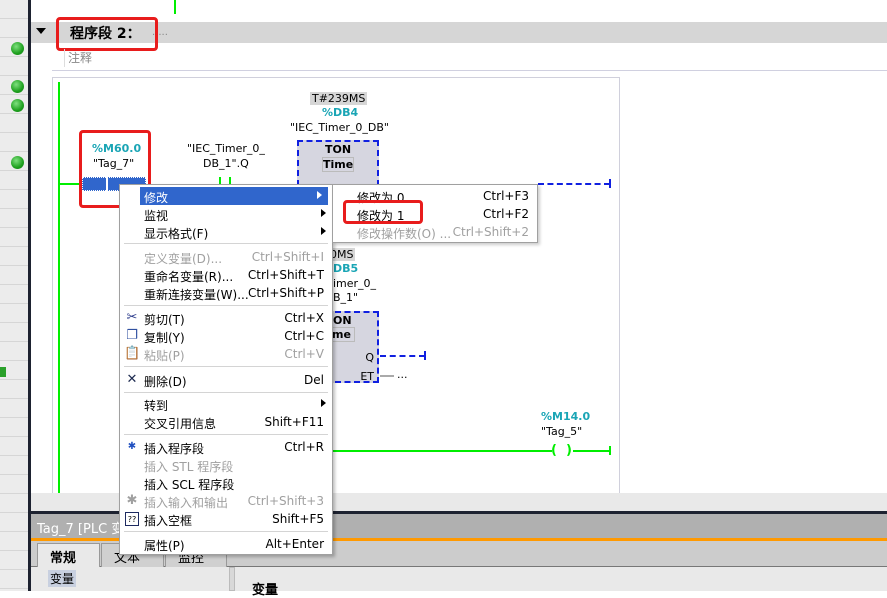  I want to click on copy-icon: ❐, so click(132, 335).